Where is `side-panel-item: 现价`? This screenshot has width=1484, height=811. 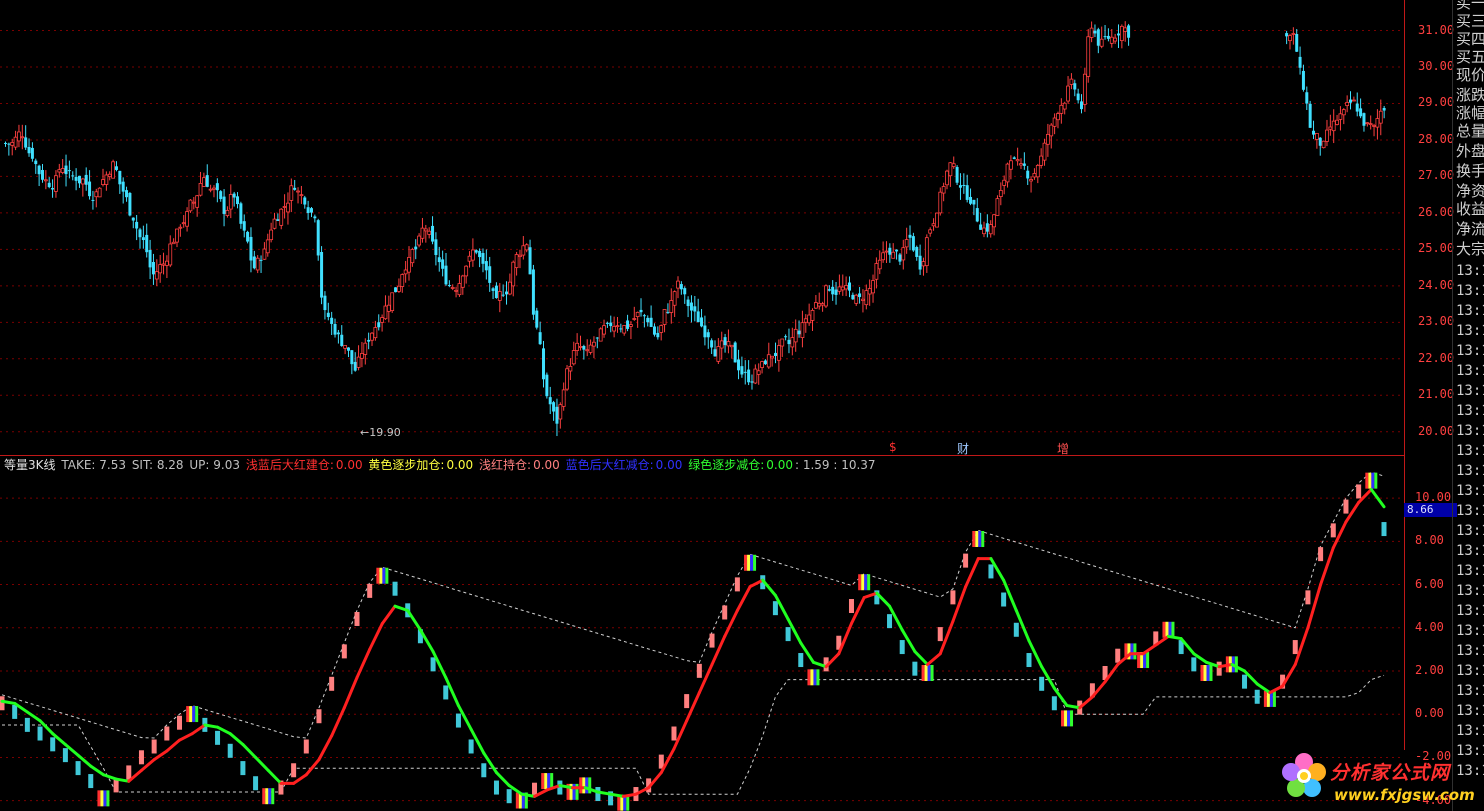 side-panel-item: 现价 is located at coordinates (1470, 75).